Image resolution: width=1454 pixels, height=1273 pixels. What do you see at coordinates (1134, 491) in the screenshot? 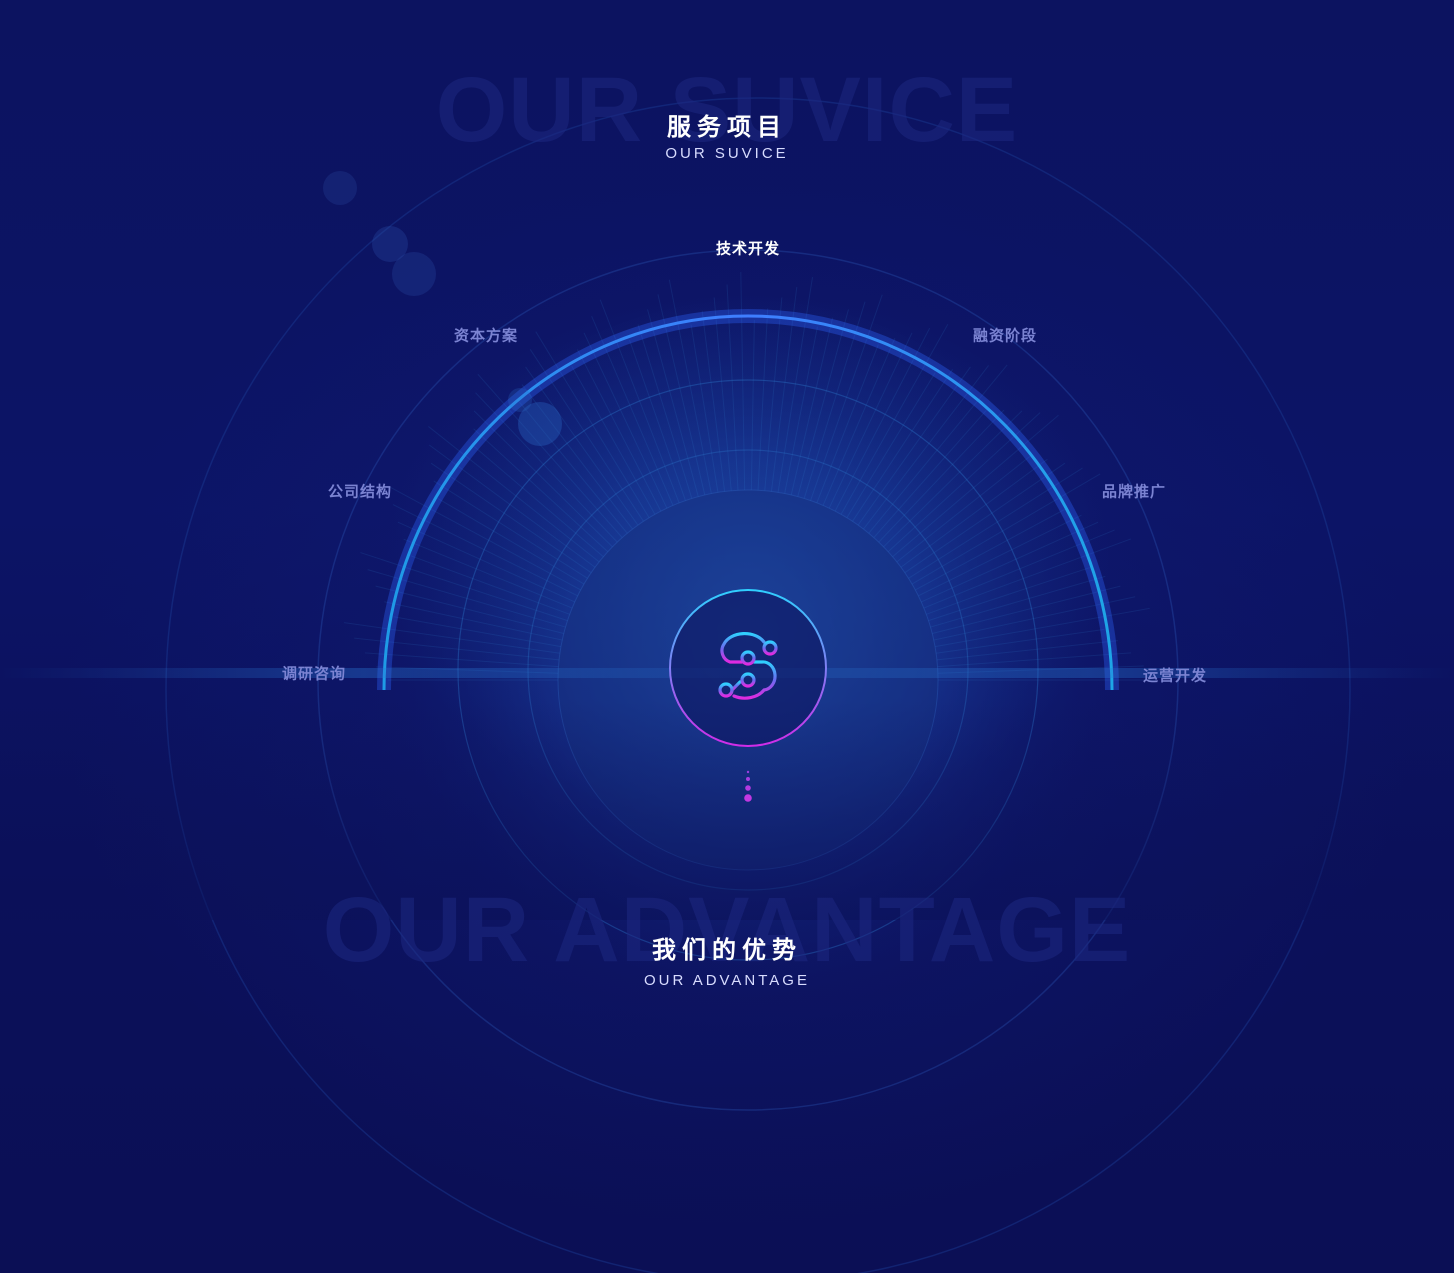
I see `service-item-brand-promotion: 品牌推广` at bounding box center [1134, 491].